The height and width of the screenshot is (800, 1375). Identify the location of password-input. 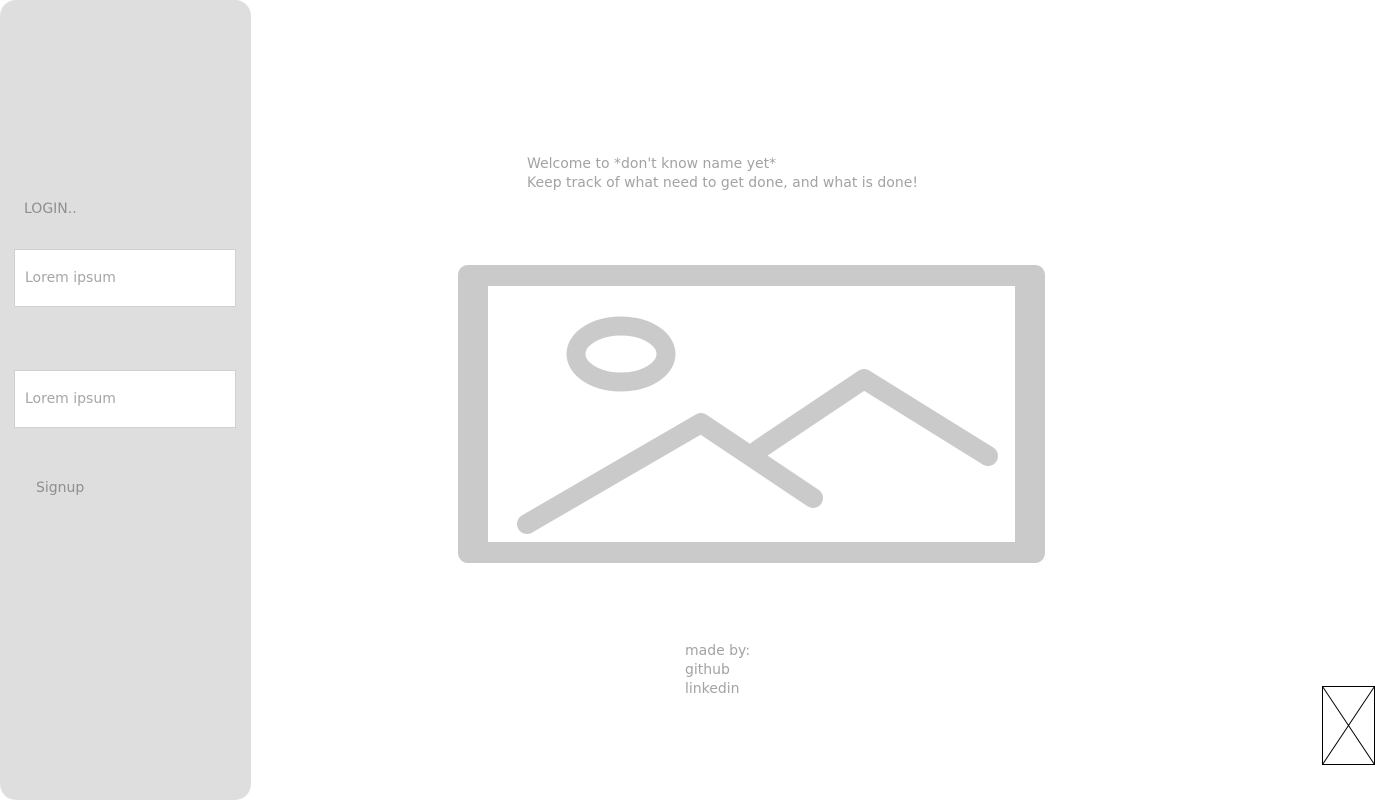
(125, 399).